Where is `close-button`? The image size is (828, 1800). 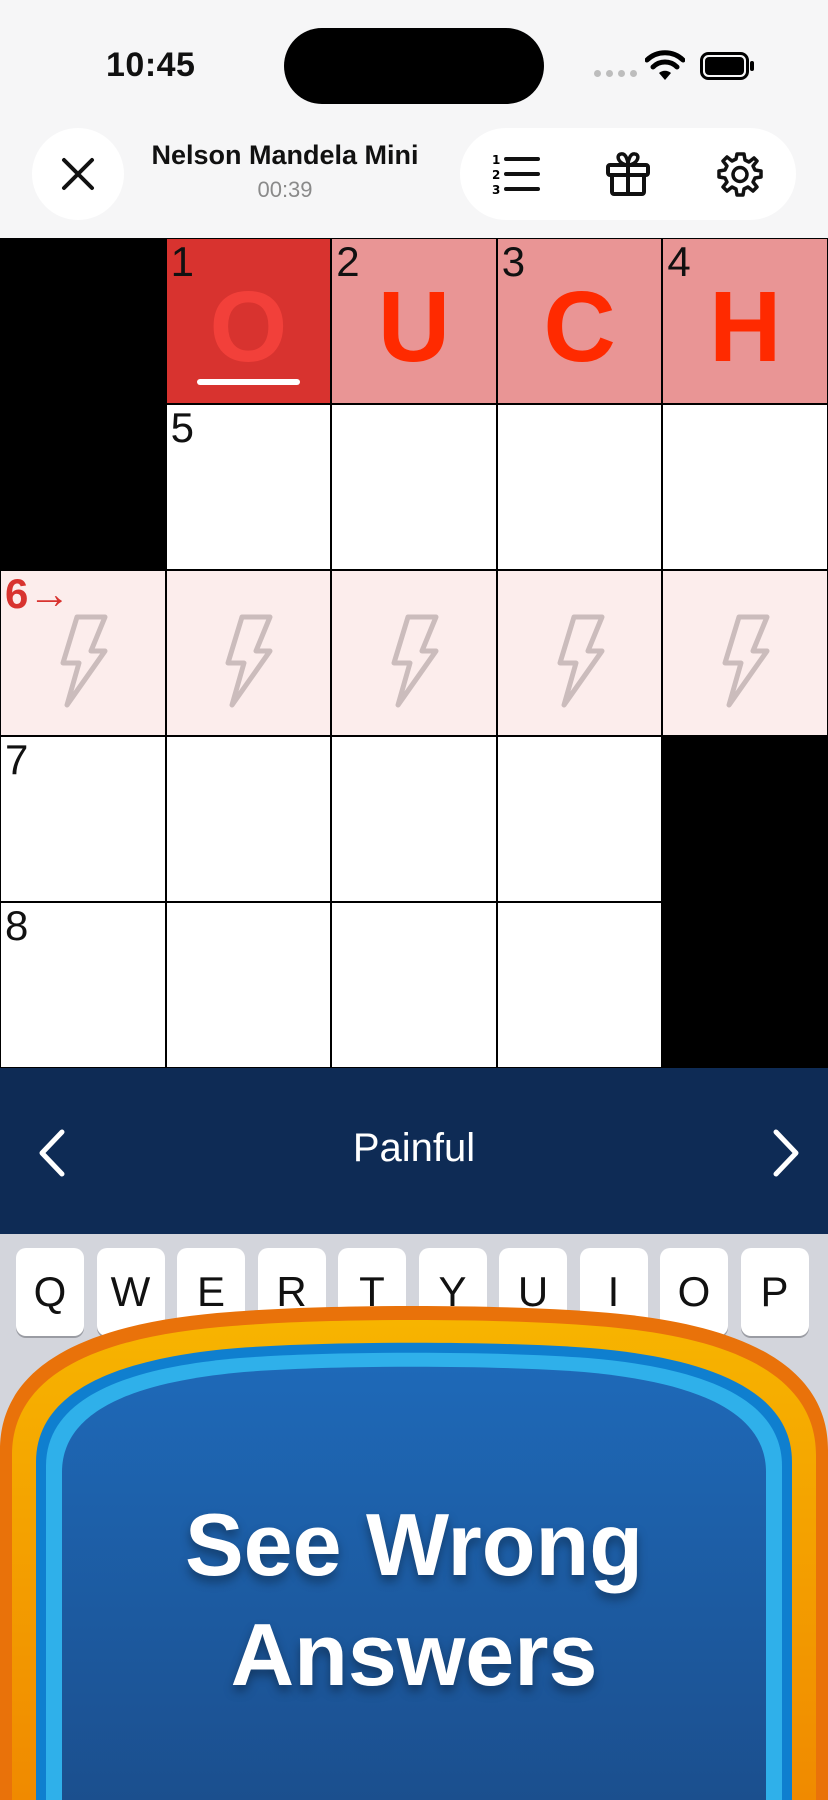
close-button is located at coordinates (78, 174).